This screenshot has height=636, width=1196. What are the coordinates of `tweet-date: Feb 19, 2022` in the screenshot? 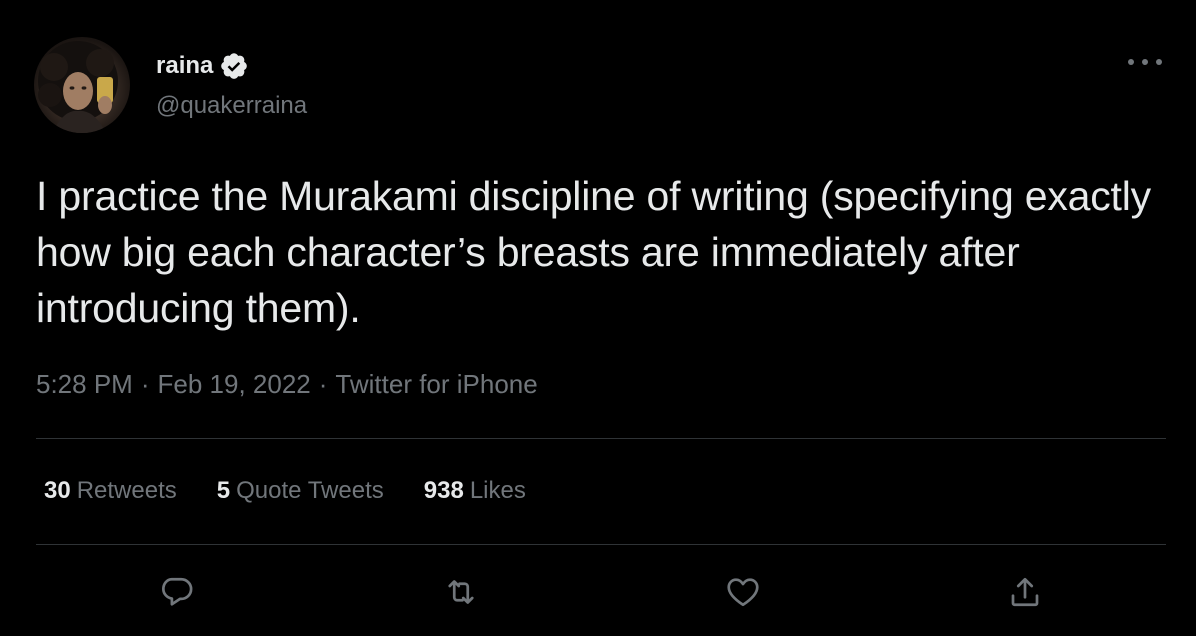 It's located at (234, 384).